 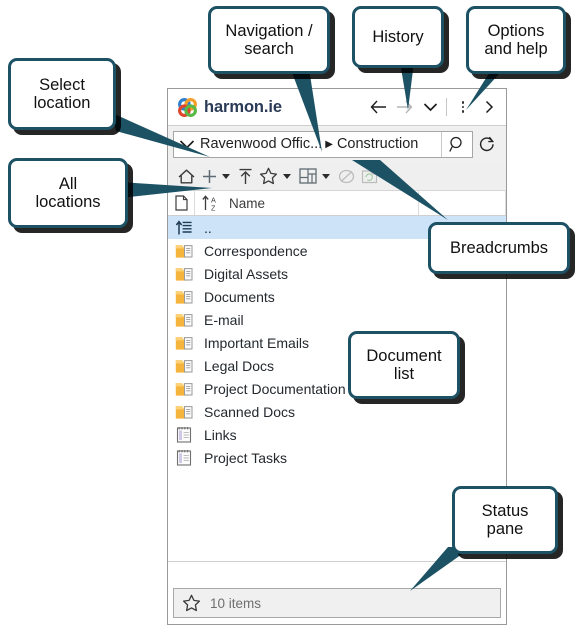 What do you see at coordinates (337, 457) in the screenshot?
I see `list-item: Project Tasks` at bounding box center [337, 457].